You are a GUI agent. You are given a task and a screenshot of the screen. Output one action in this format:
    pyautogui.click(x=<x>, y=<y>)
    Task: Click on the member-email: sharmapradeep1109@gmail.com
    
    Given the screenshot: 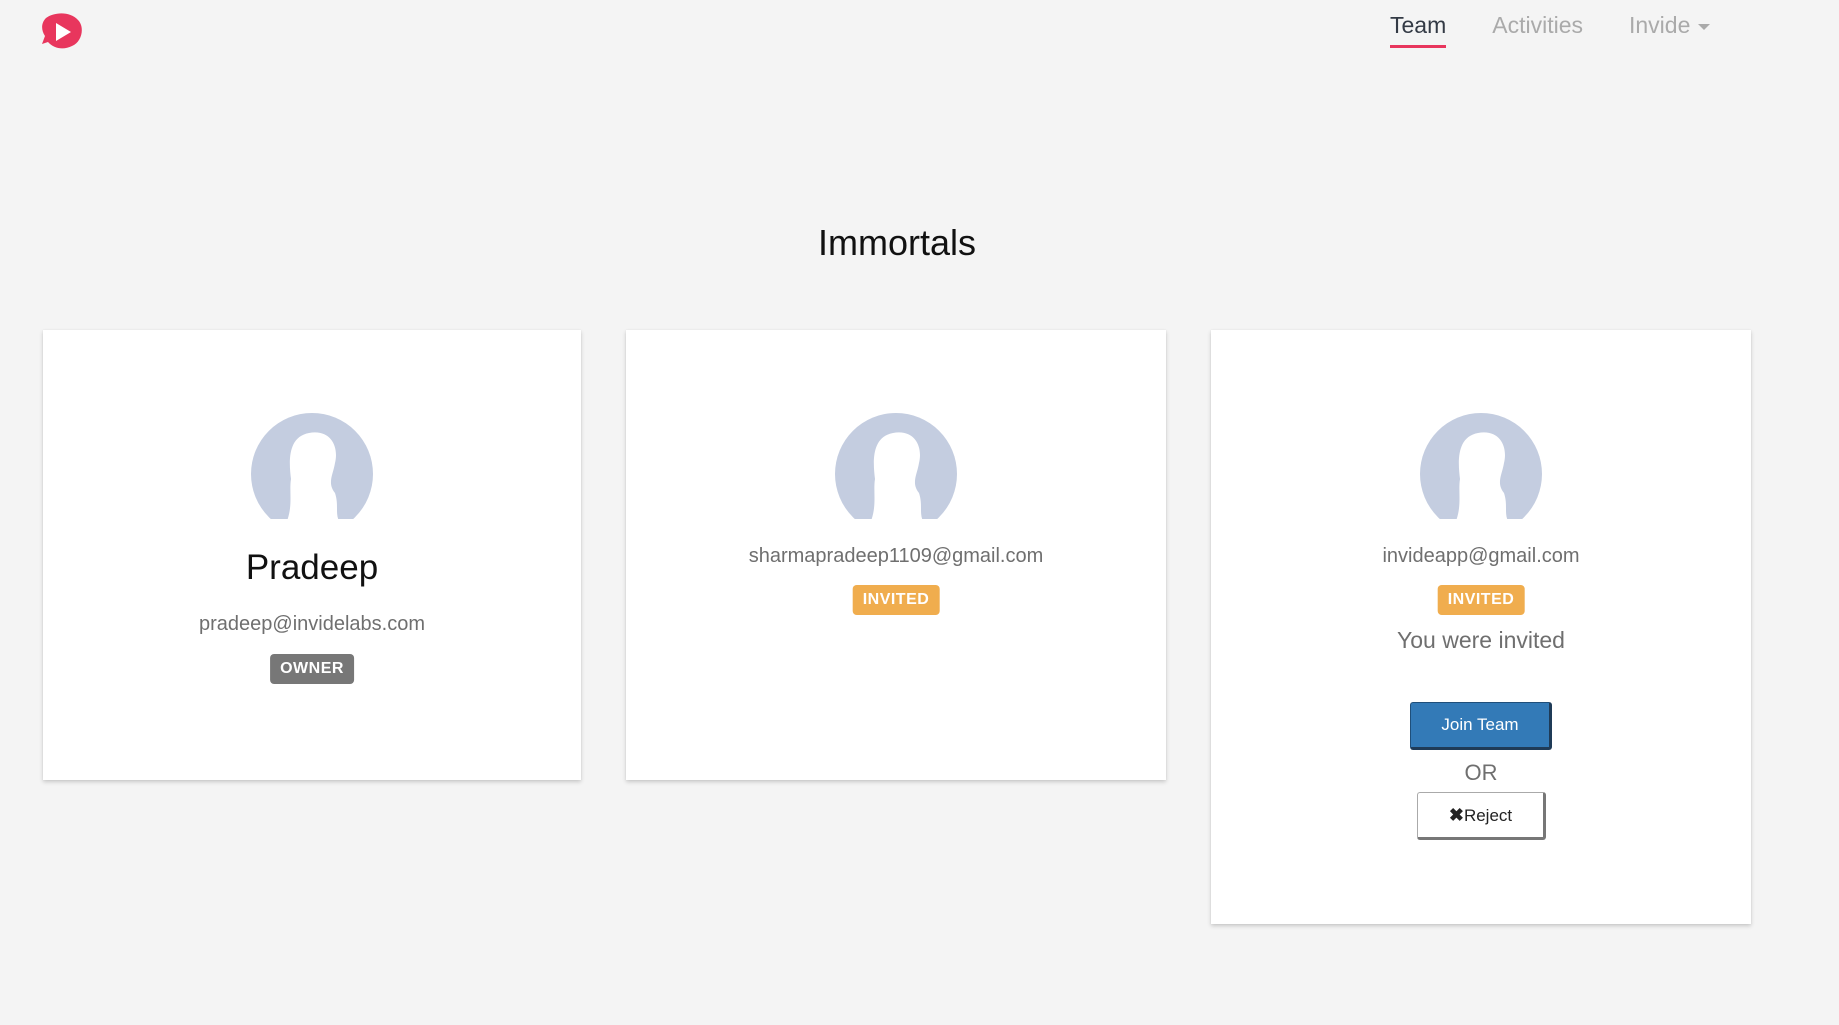 What is the action you would take?
    pyautogui.click(x=896, y=556)
    